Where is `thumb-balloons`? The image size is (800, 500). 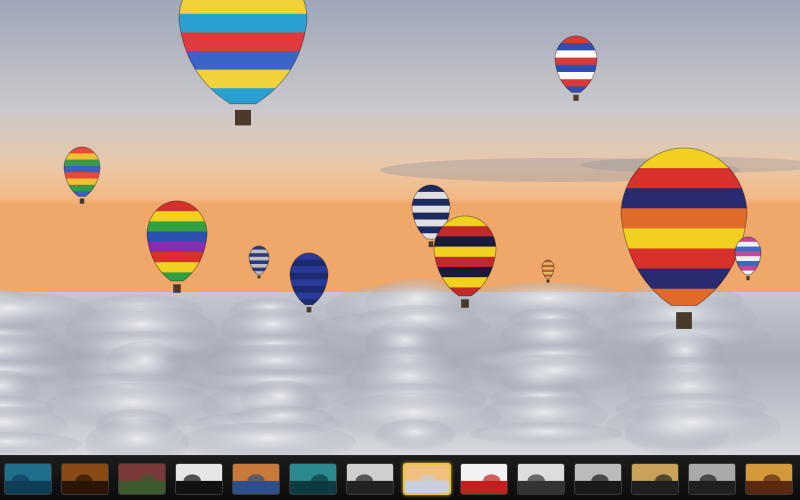
thumb-balloons is located at coordinates (427, 479).